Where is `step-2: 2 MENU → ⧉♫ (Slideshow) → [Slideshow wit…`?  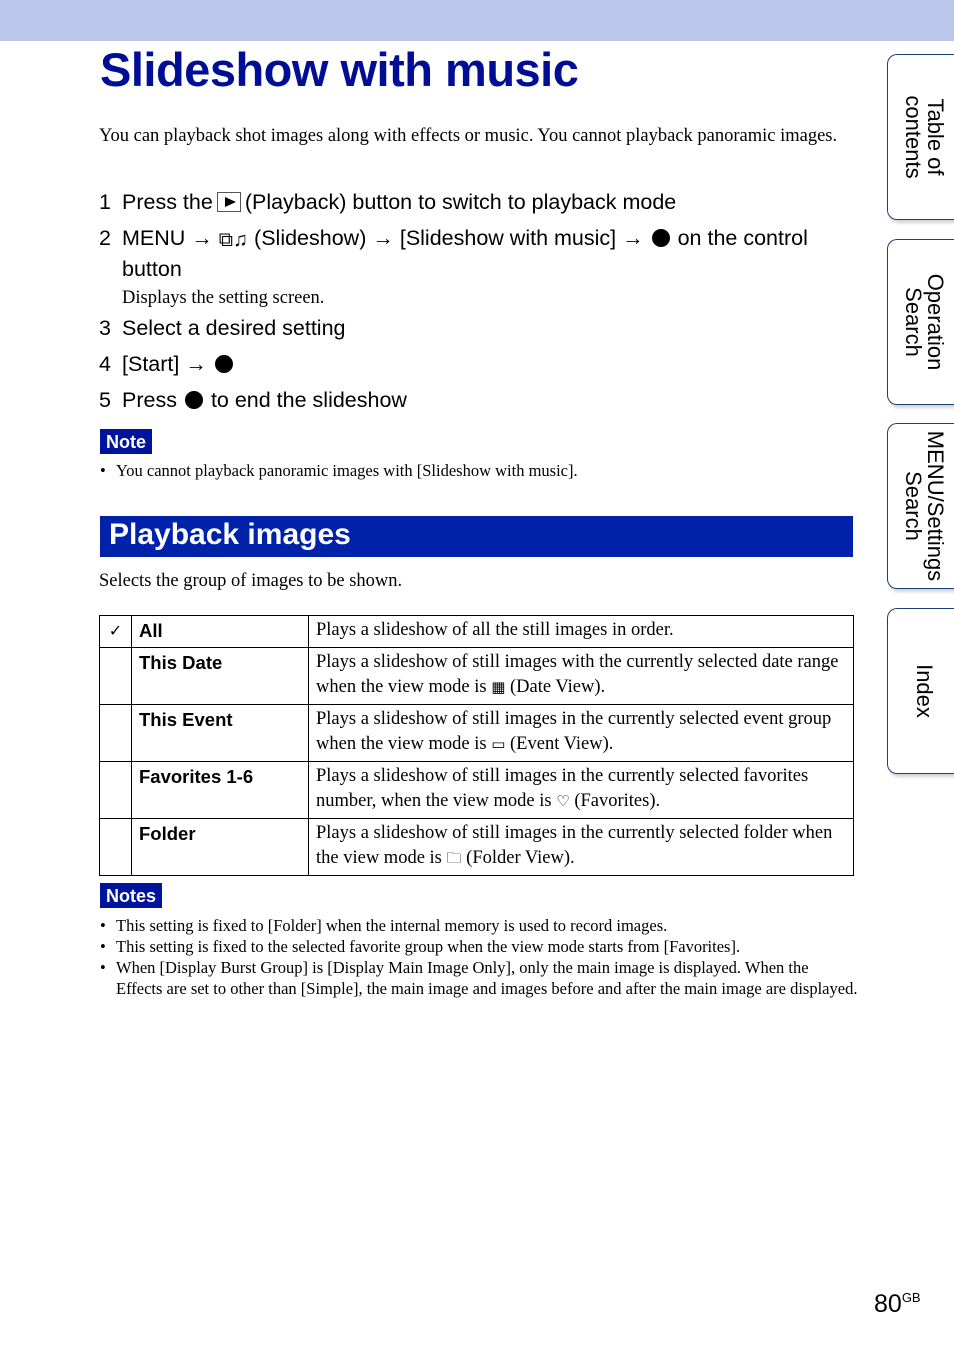 step-2: 2 MENU → ⧉♫ (Slideshow) → [Slideshow wit… is located at coordinates (479, 267).